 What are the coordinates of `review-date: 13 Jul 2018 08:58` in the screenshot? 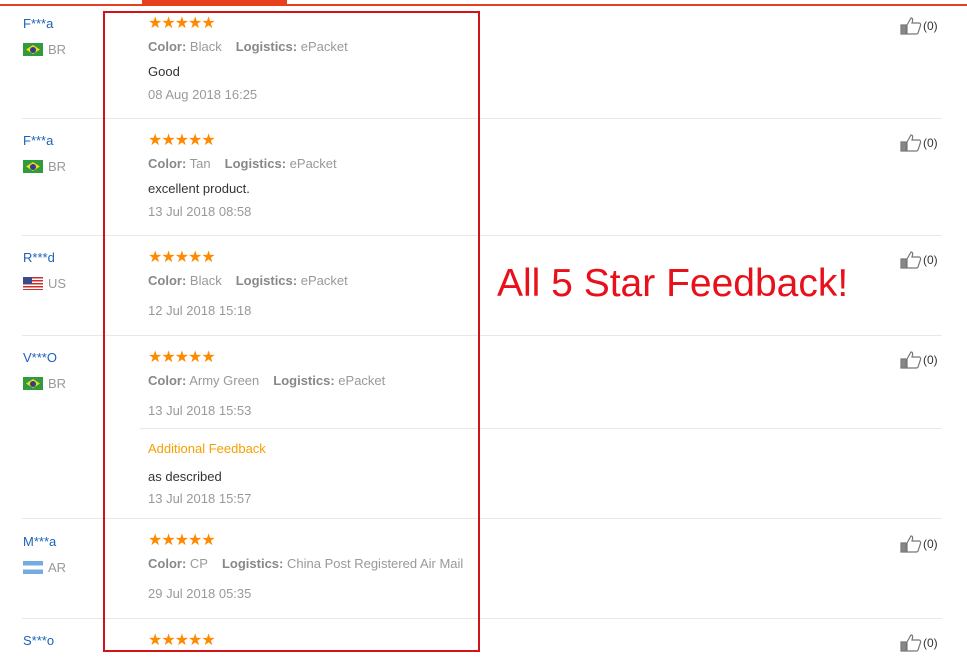 It's located at (200, 211).